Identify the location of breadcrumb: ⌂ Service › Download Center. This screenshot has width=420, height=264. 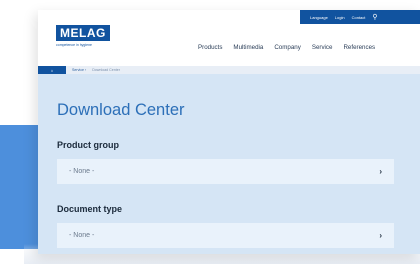
(229, 70).